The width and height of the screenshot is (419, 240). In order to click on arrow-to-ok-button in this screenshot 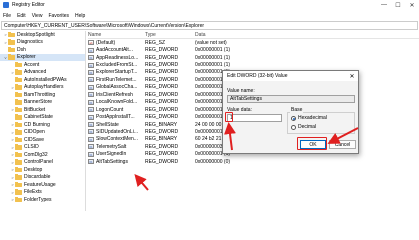, I will do `click(343, 135)`.